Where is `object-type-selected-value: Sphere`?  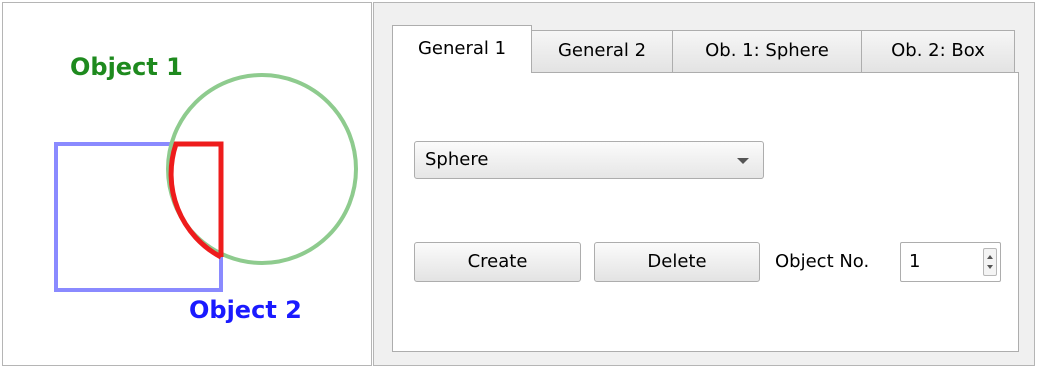 object-type-selected-value: Sphere is located at coordinates (457, 159).